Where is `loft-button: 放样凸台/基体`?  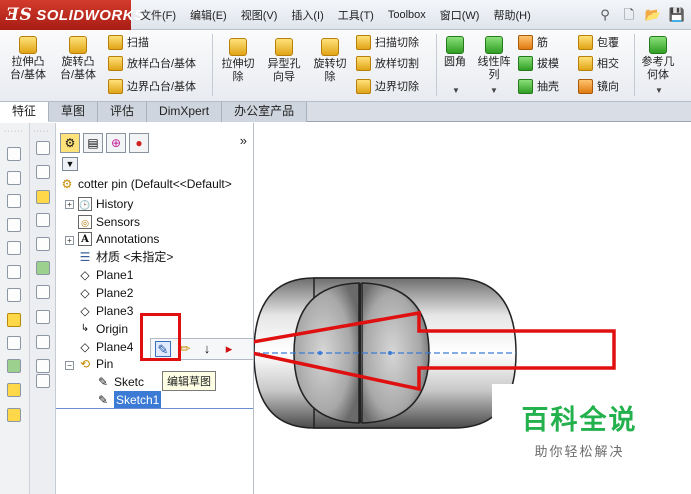 loft-button: 放样凸台/基体 is located at coordinates (152, 63).